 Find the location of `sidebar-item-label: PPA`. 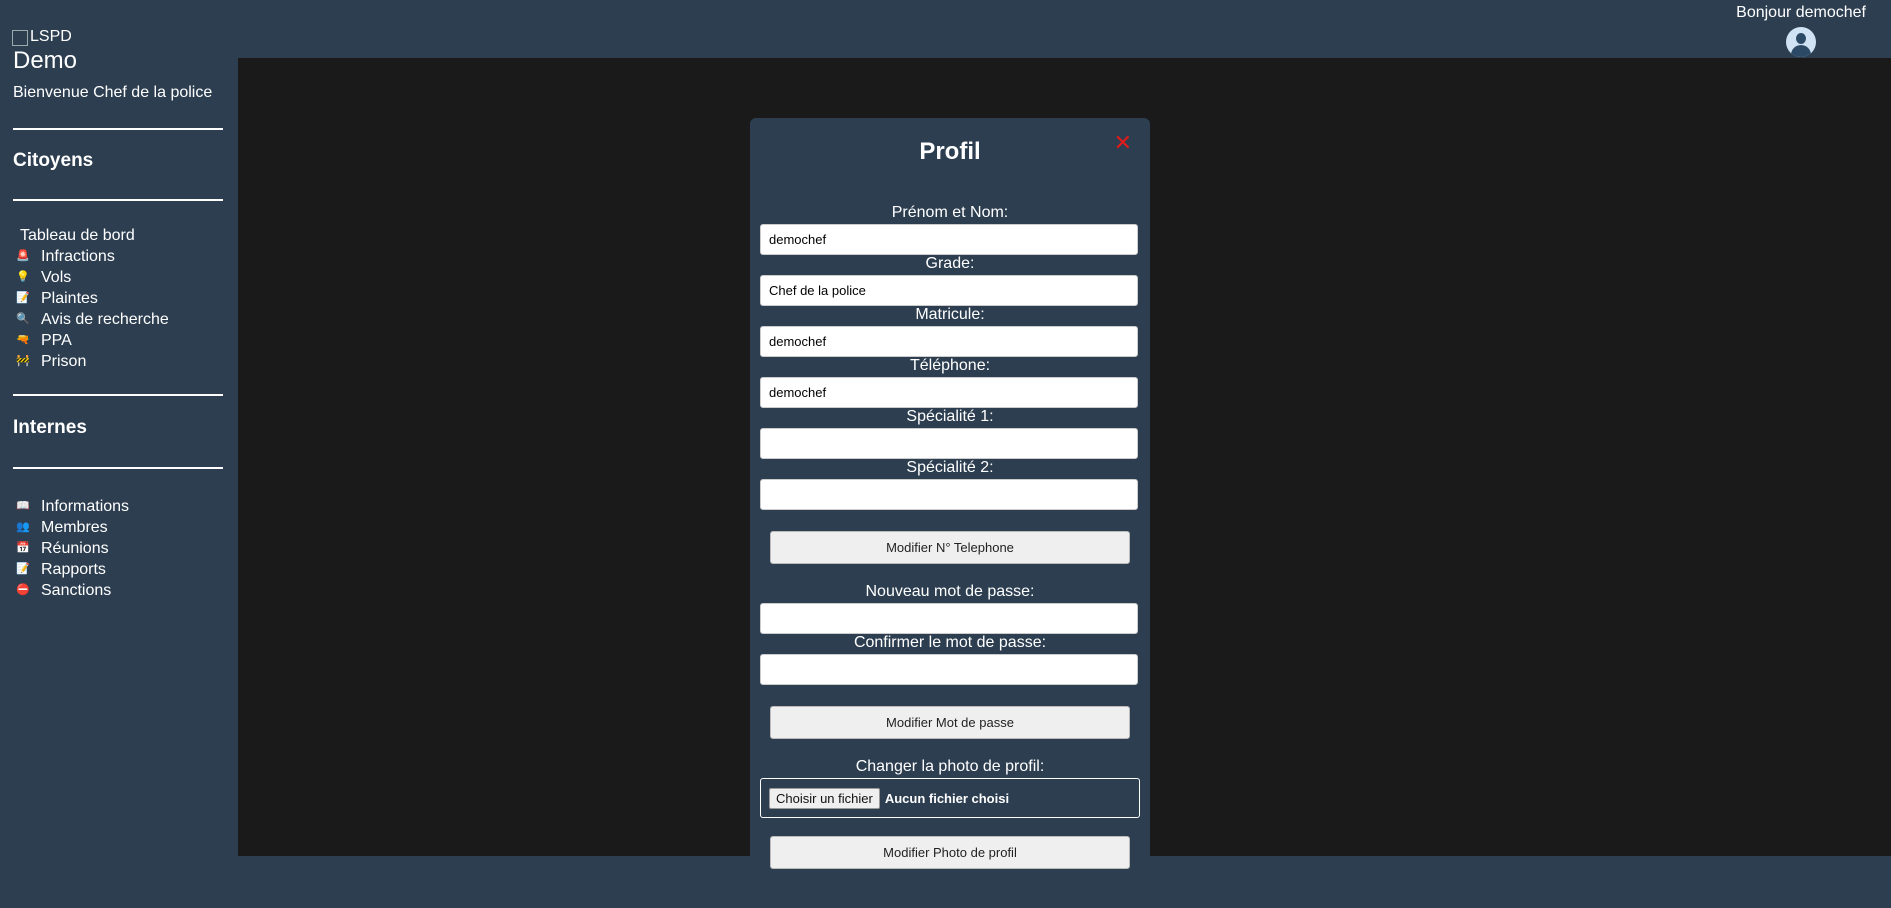

sidebar-item-label: PPA is located at coordinates (56, 340).